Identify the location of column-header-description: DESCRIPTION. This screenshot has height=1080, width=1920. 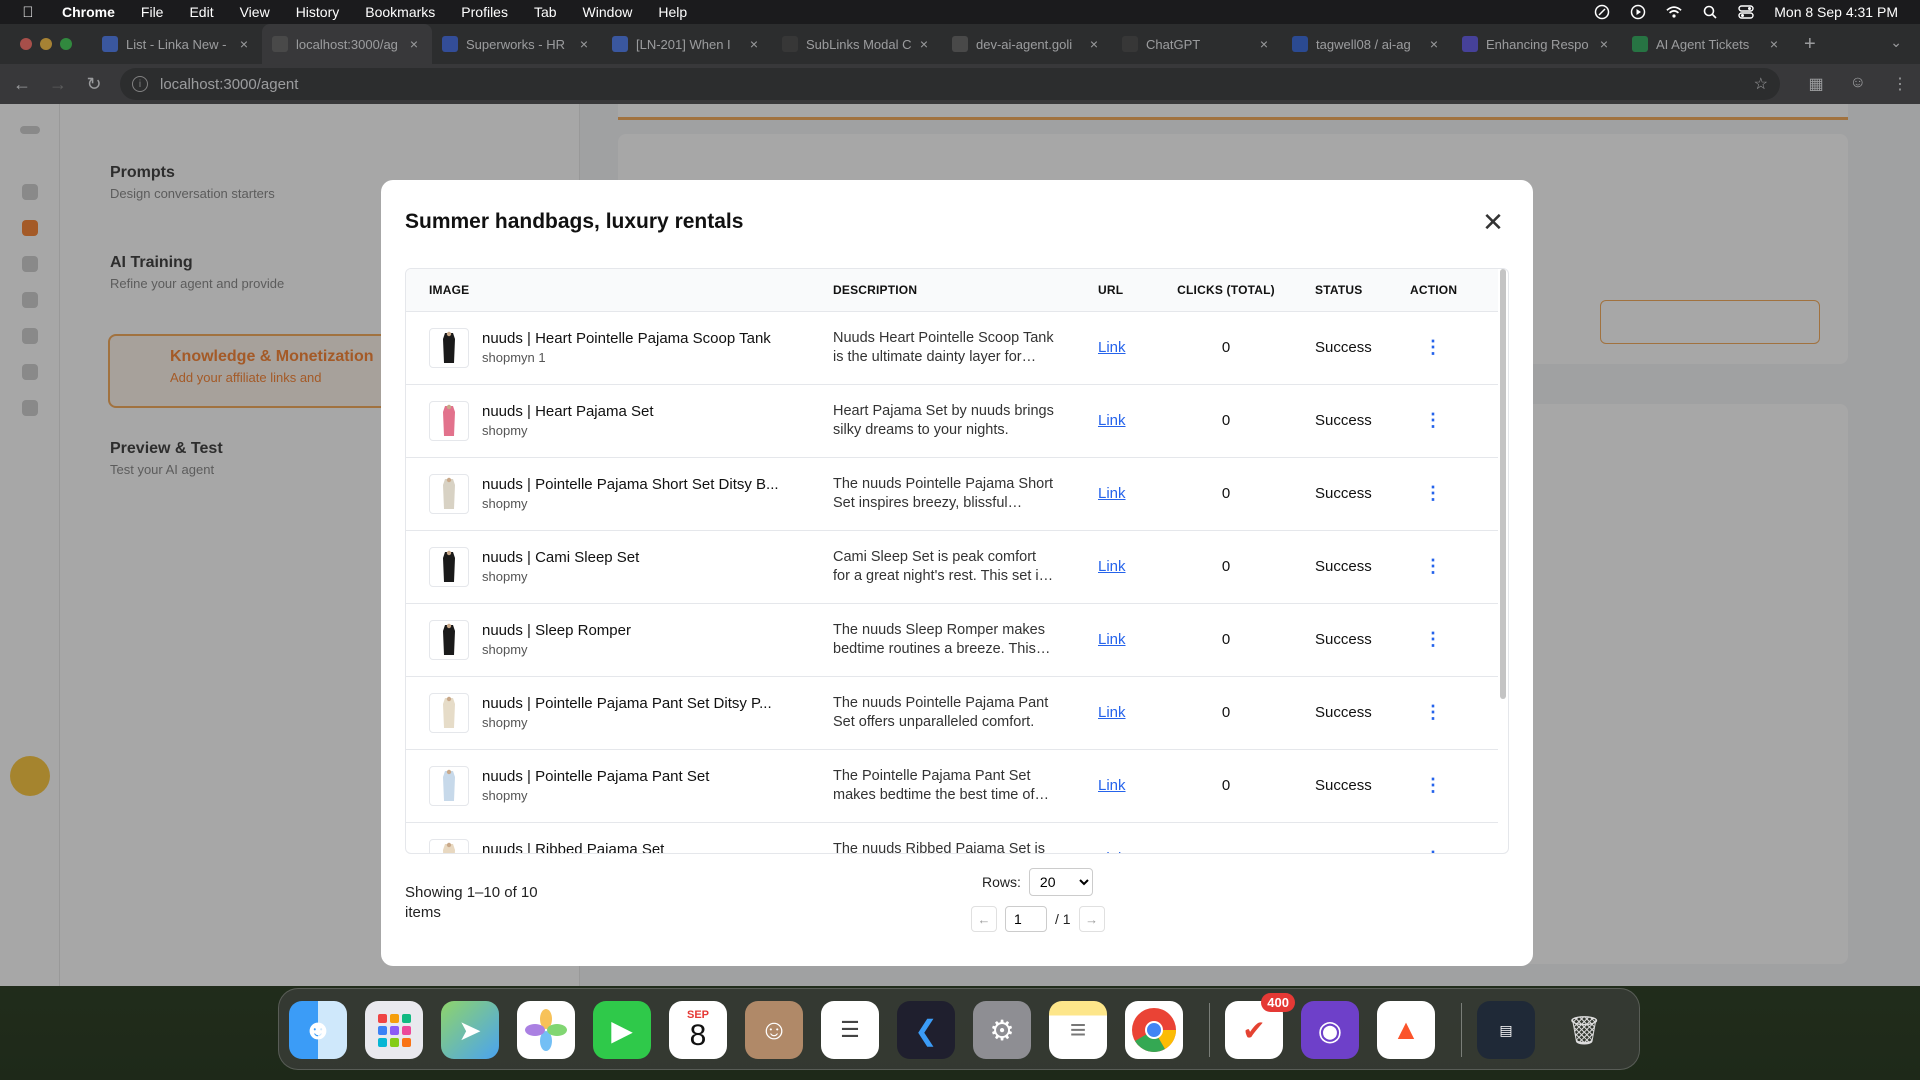
(948, 290).